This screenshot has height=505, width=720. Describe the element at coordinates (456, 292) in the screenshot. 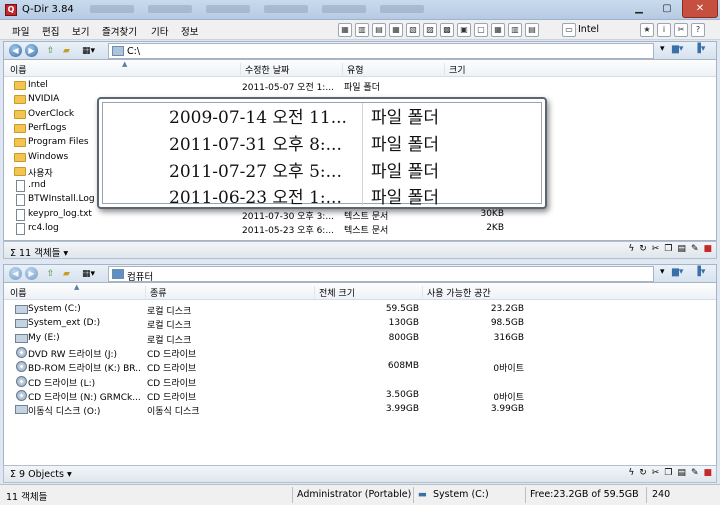

I see `col-free-space: 사용 가능한 공간` at that location.